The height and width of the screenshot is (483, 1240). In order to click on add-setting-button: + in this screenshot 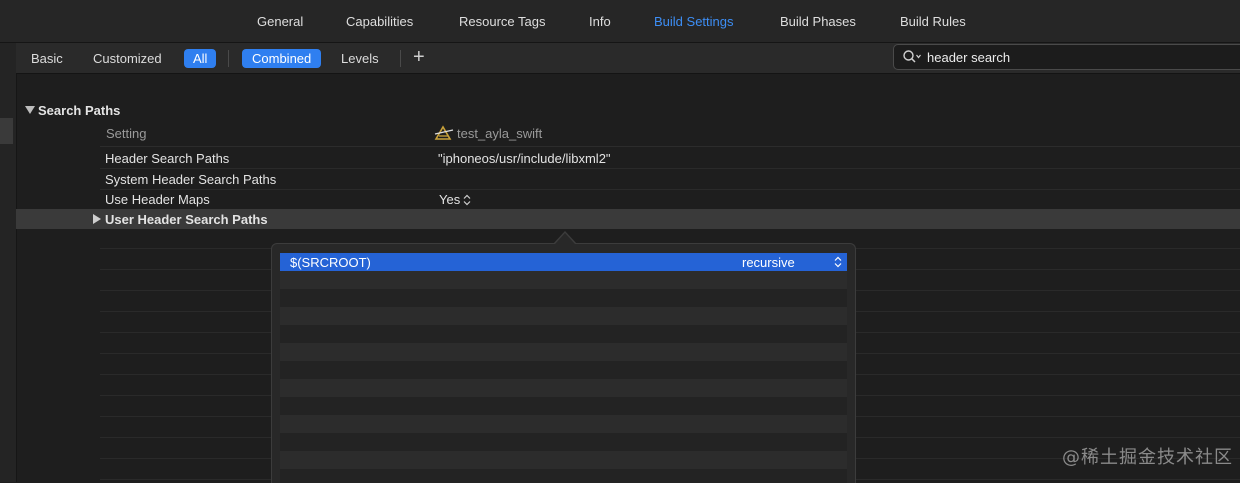, I will do `click(419, 57)`.